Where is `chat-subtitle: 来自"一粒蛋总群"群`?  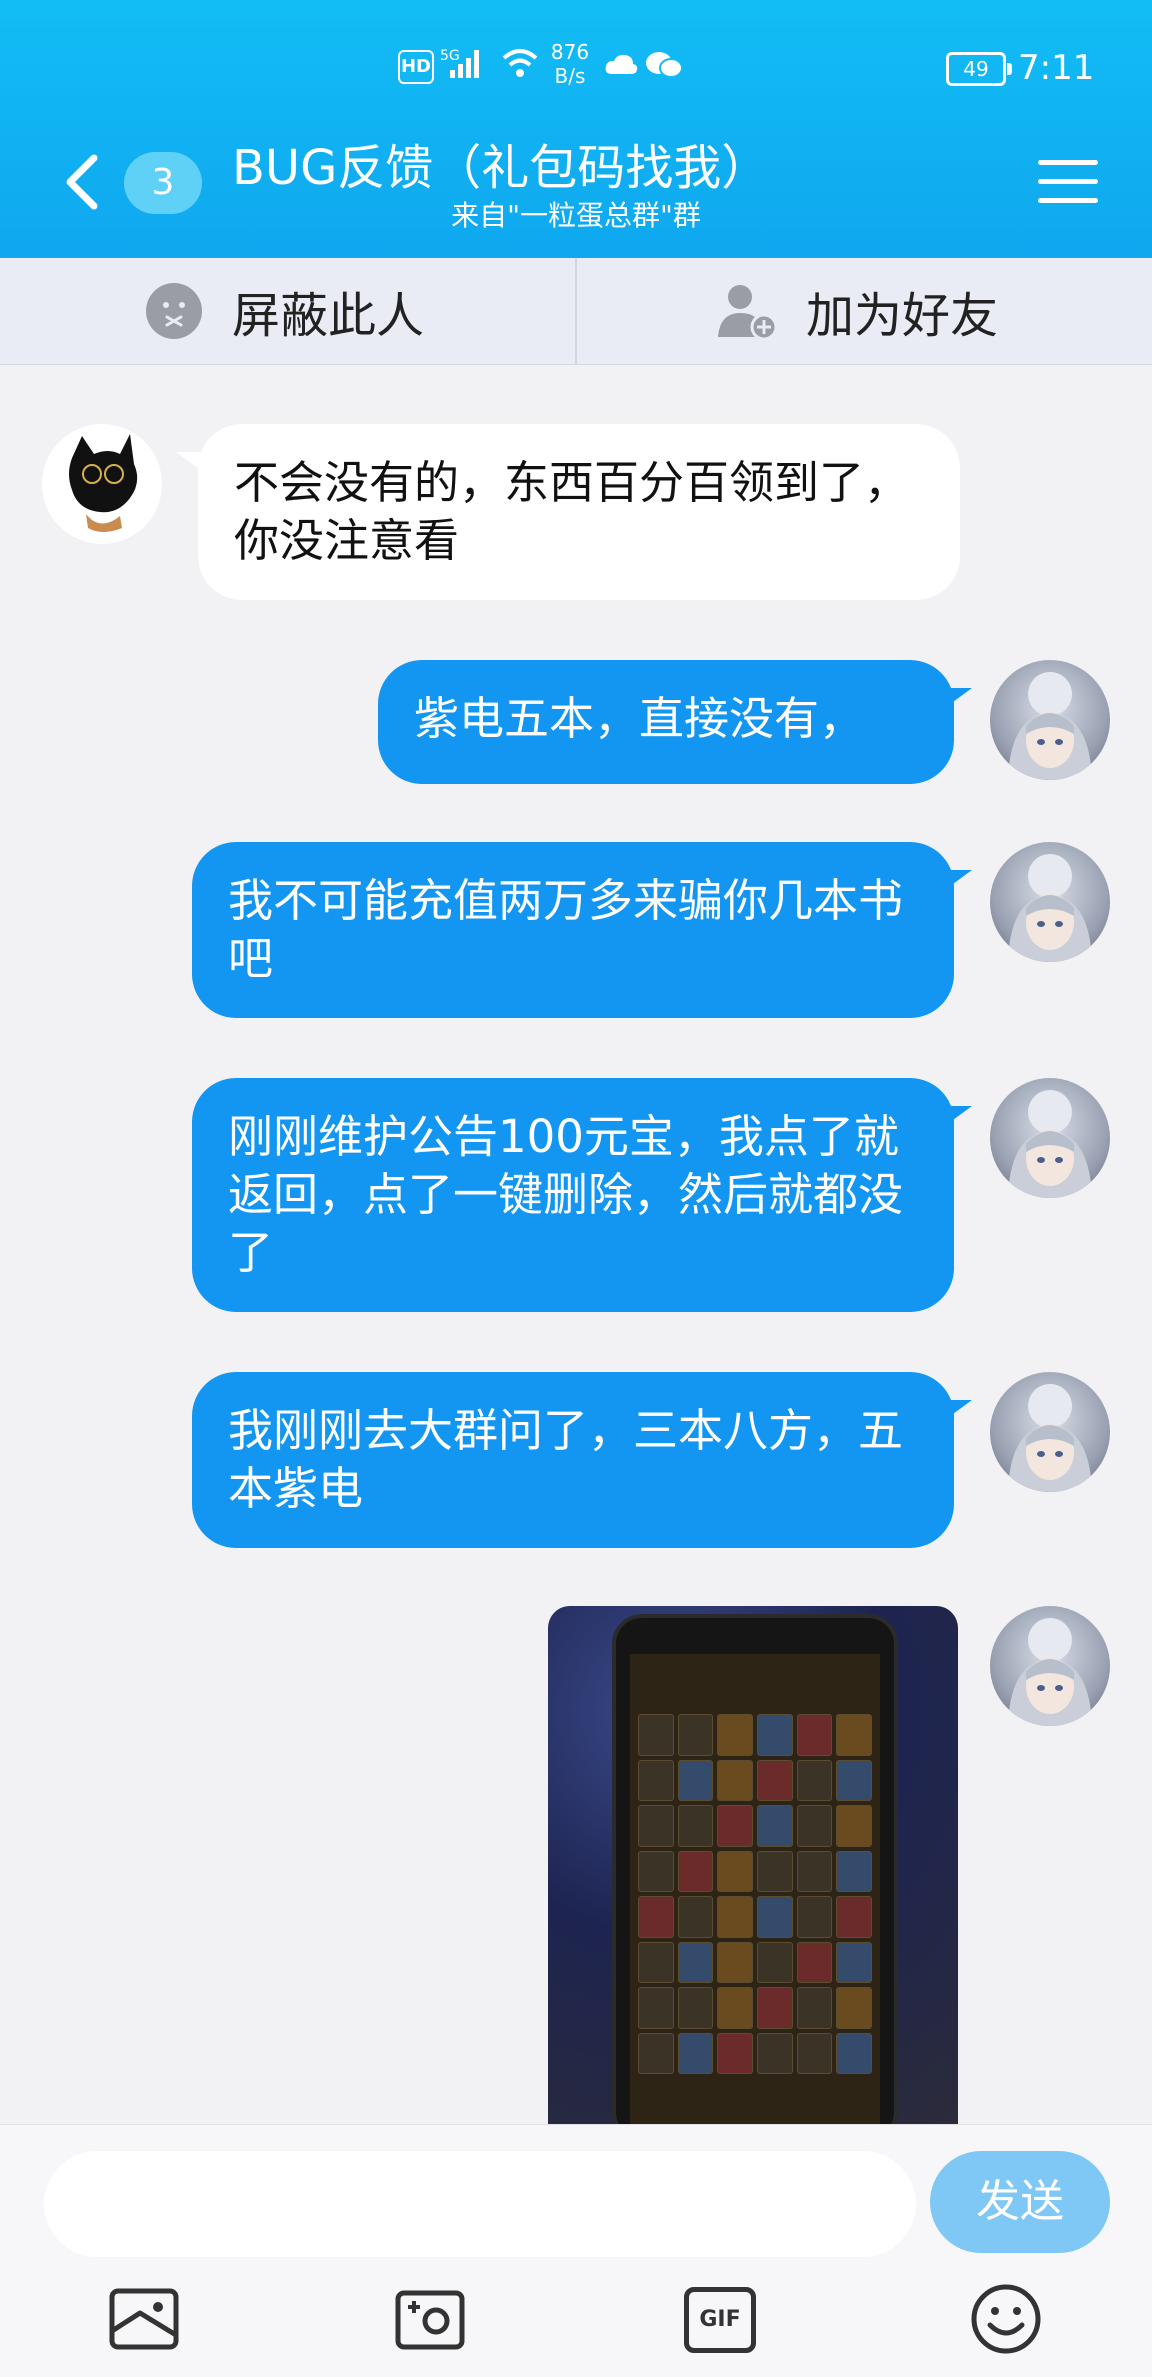
chat-subtitle: 来自"一粒蛋总群"群 is located at coordinates (576, 215).